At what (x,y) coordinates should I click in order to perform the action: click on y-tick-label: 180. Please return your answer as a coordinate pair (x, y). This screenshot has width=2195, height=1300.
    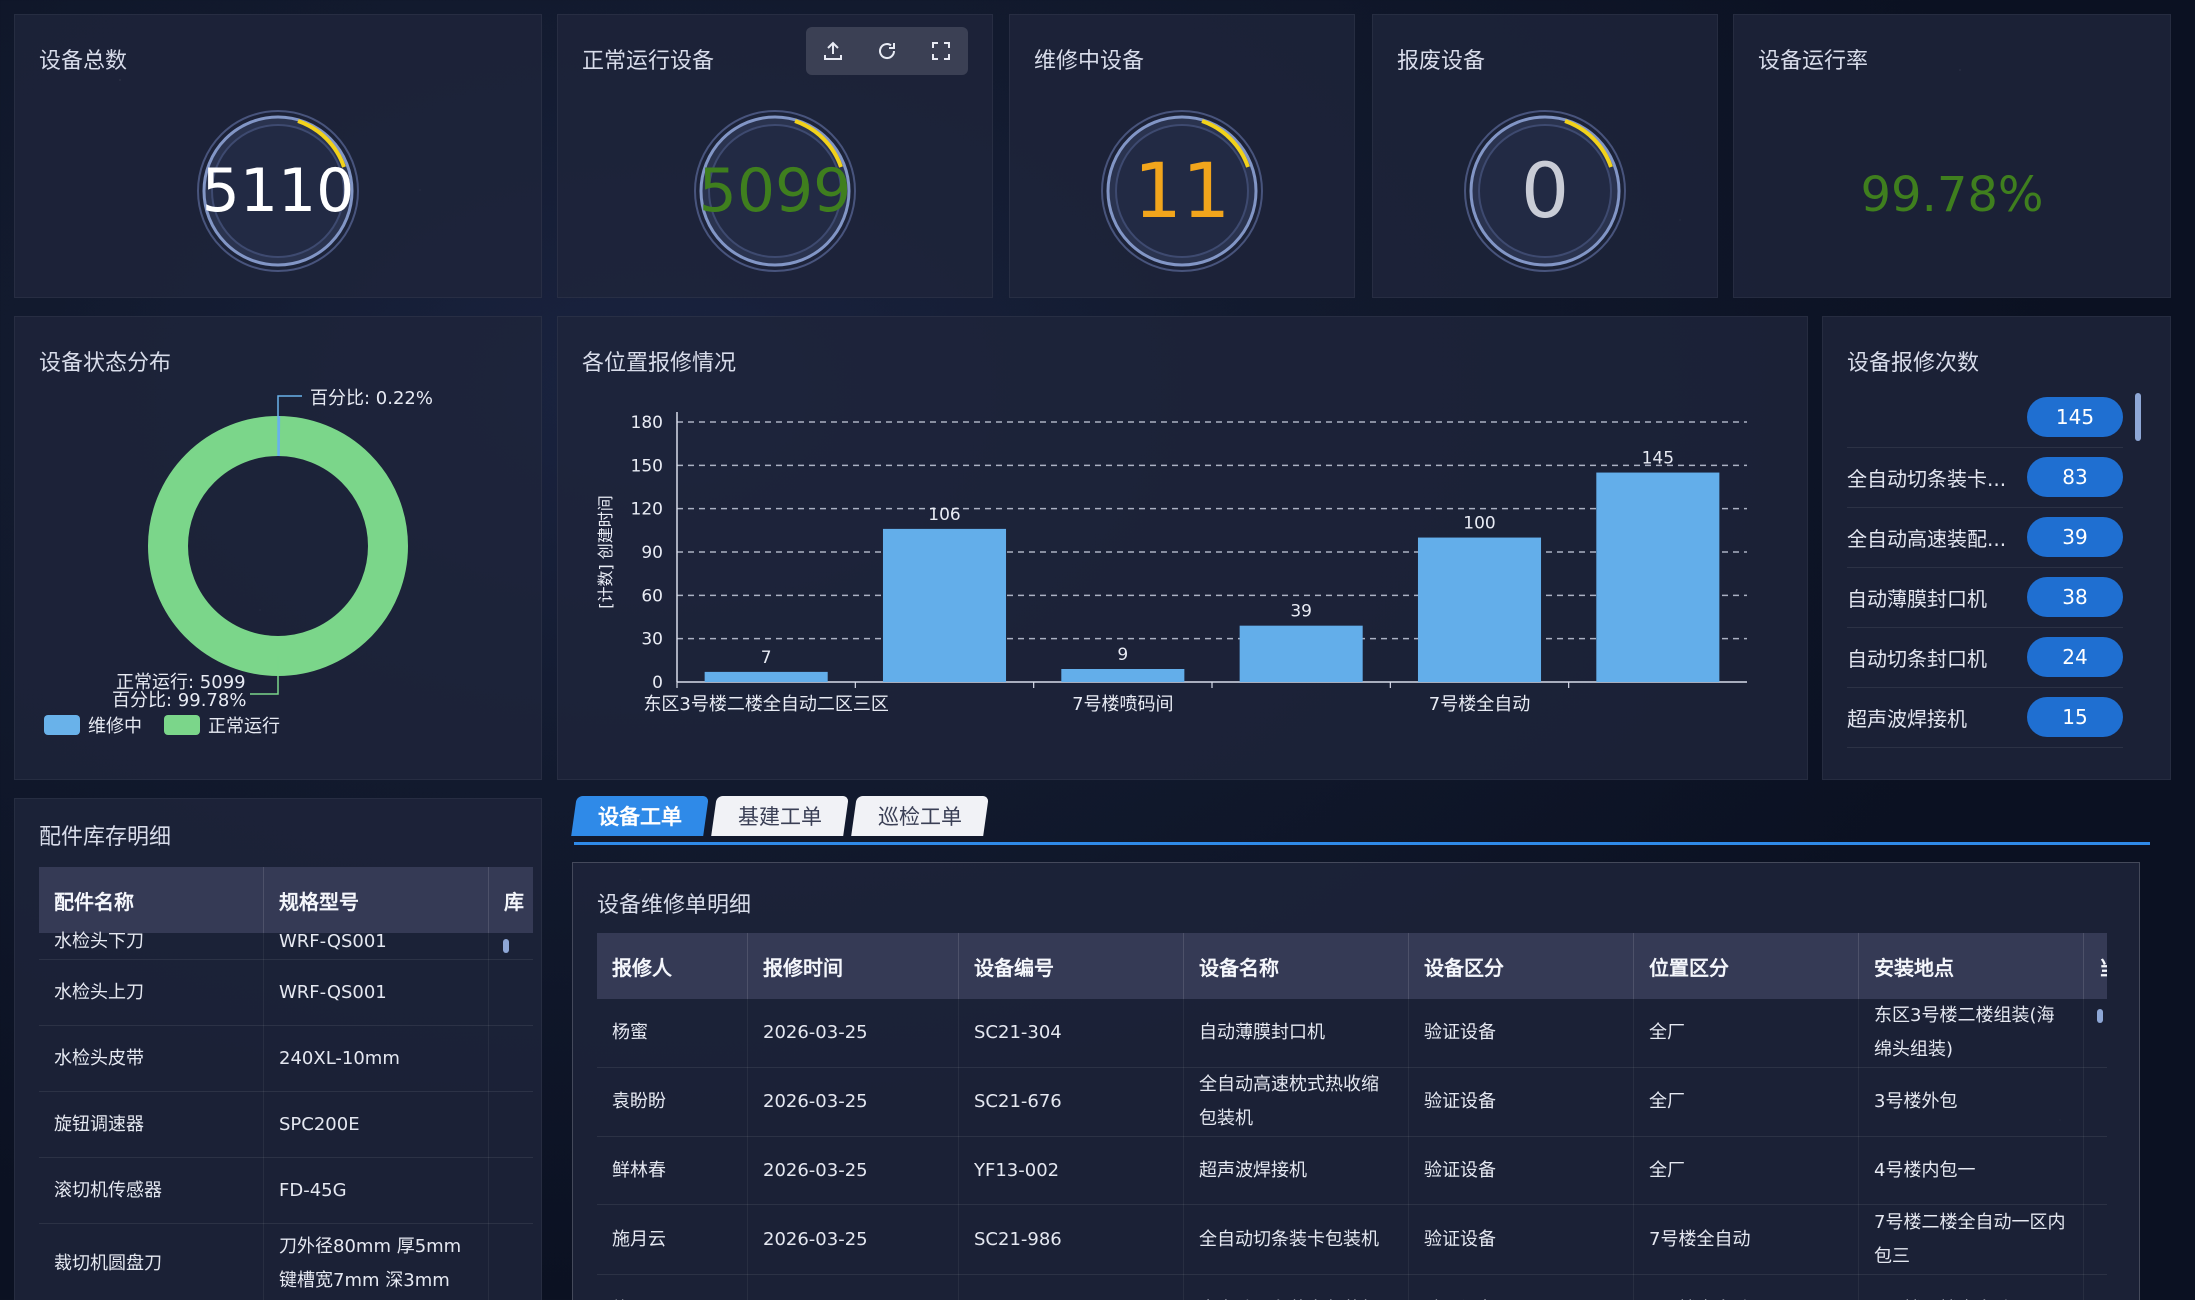
    Looking at the image, I should click on (647, 423).